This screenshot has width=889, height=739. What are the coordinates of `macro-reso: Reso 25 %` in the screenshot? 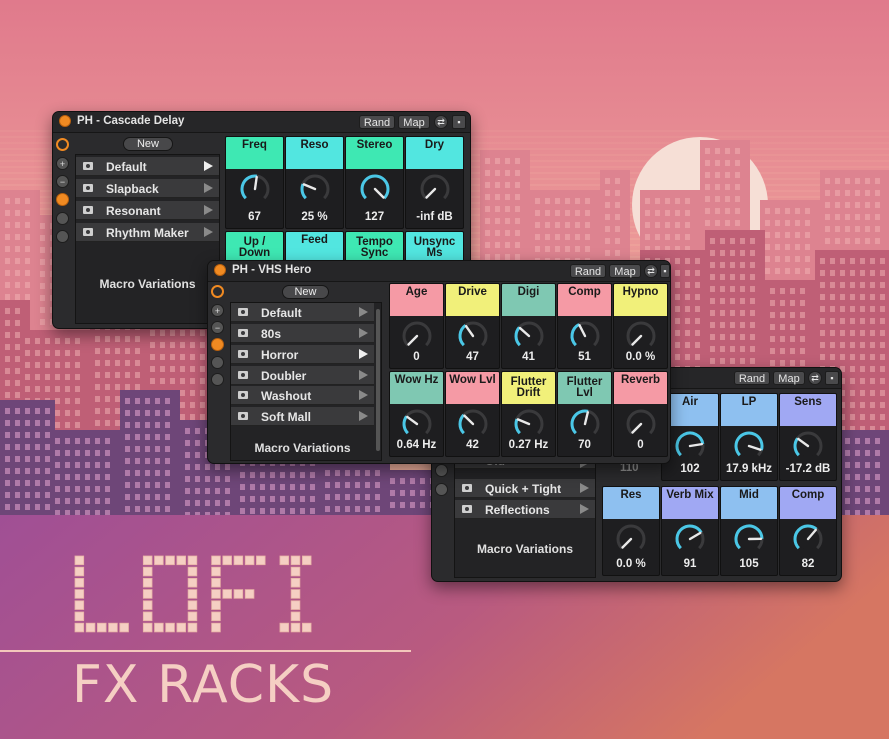 It's located at (314, 182).